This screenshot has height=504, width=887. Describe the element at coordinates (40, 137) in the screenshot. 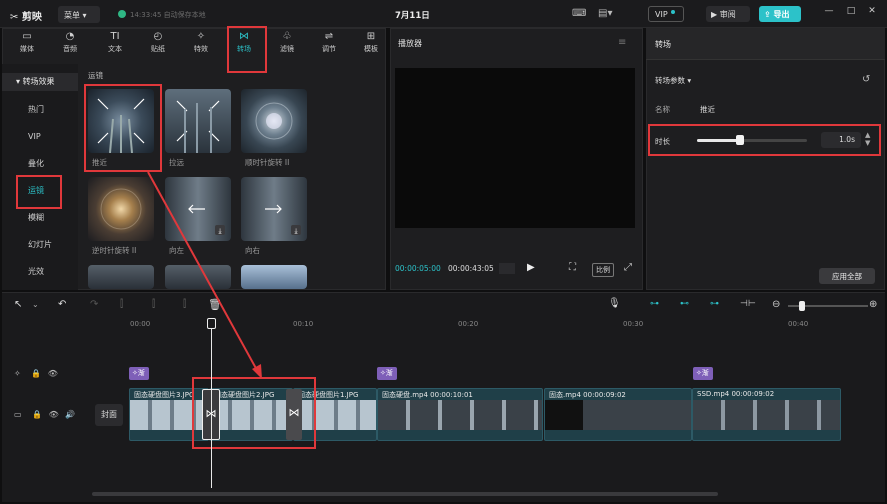

I see `sidebar-item-vip: VIP` at that location.